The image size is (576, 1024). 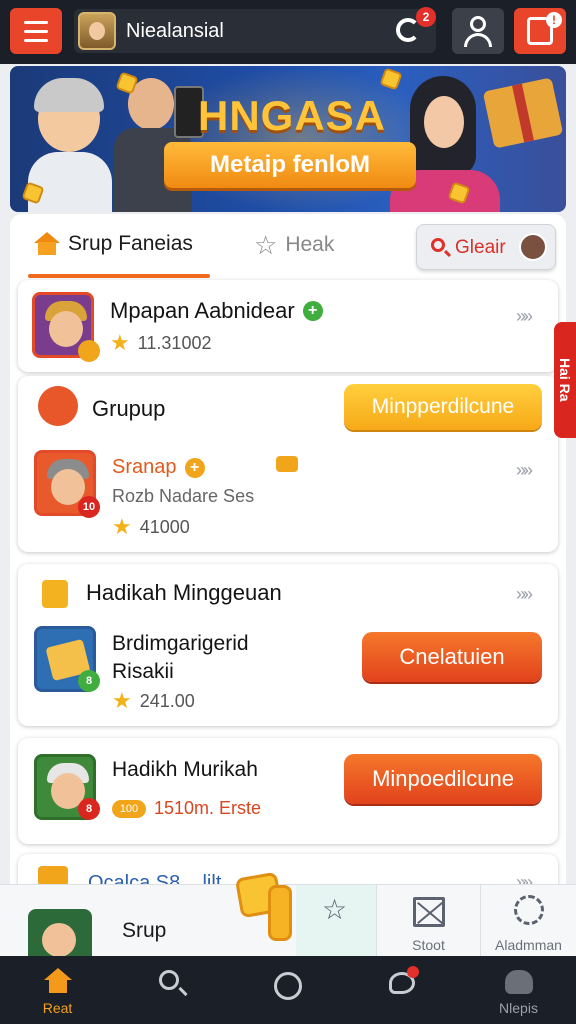 I want to click on tab-home-label: Srup Faneias, so click(x=130, y=243).